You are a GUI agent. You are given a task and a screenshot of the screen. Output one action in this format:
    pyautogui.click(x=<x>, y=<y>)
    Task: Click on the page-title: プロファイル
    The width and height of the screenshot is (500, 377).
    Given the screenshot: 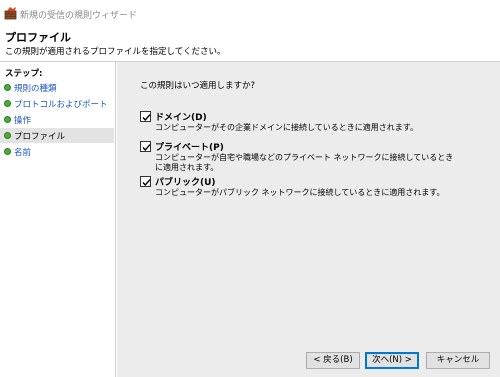 What is the action you would take?
    pyautogui.click(x=38, y=37)
    